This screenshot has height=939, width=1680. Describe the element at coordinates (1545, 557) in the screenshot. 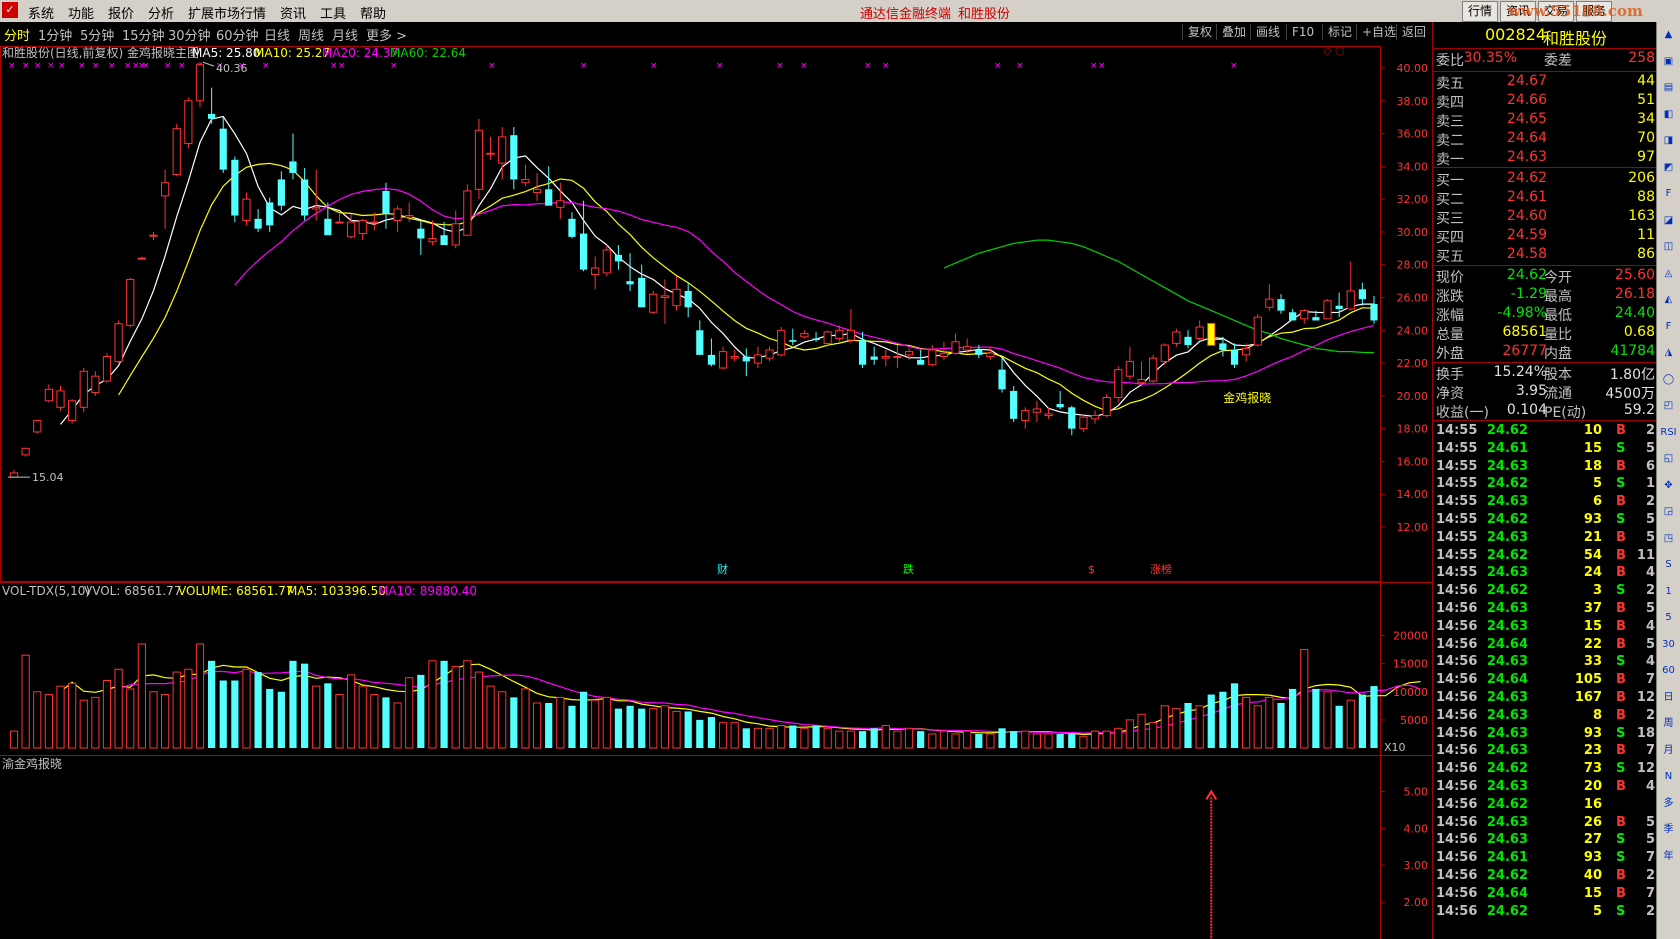

I see `tick-row: 14:55 24.62 54 B 11` at that location.